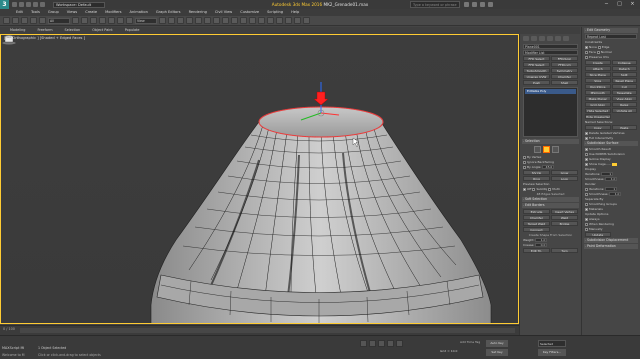 Image resolution: width=640 pixels, height=359 pixels. I want to click on undo-icon, so click(35, 4).